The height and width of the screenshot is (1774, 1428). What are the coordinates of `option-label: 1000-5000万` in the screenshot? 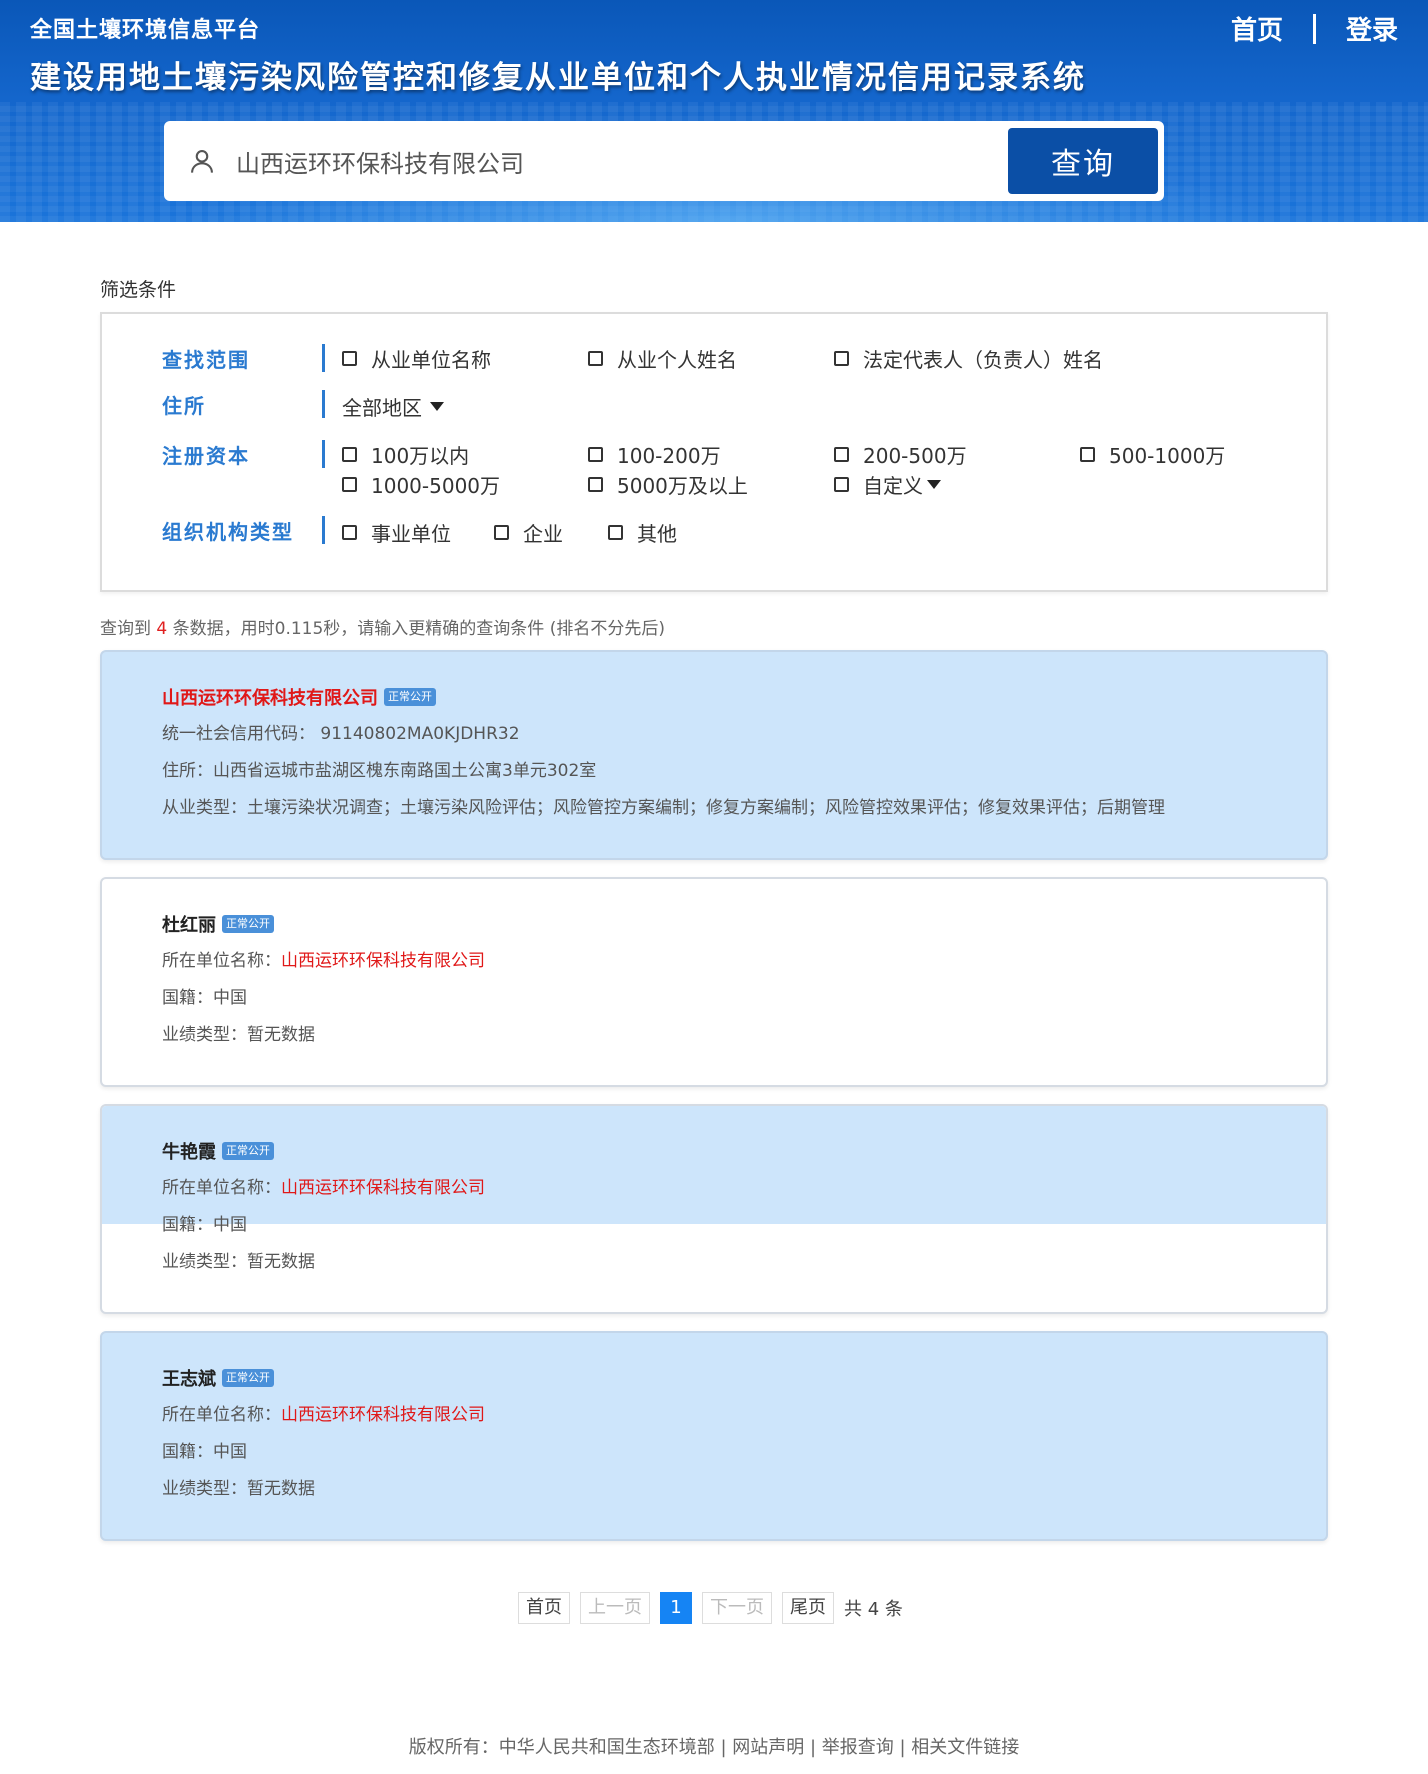 It's located at (436, 486).